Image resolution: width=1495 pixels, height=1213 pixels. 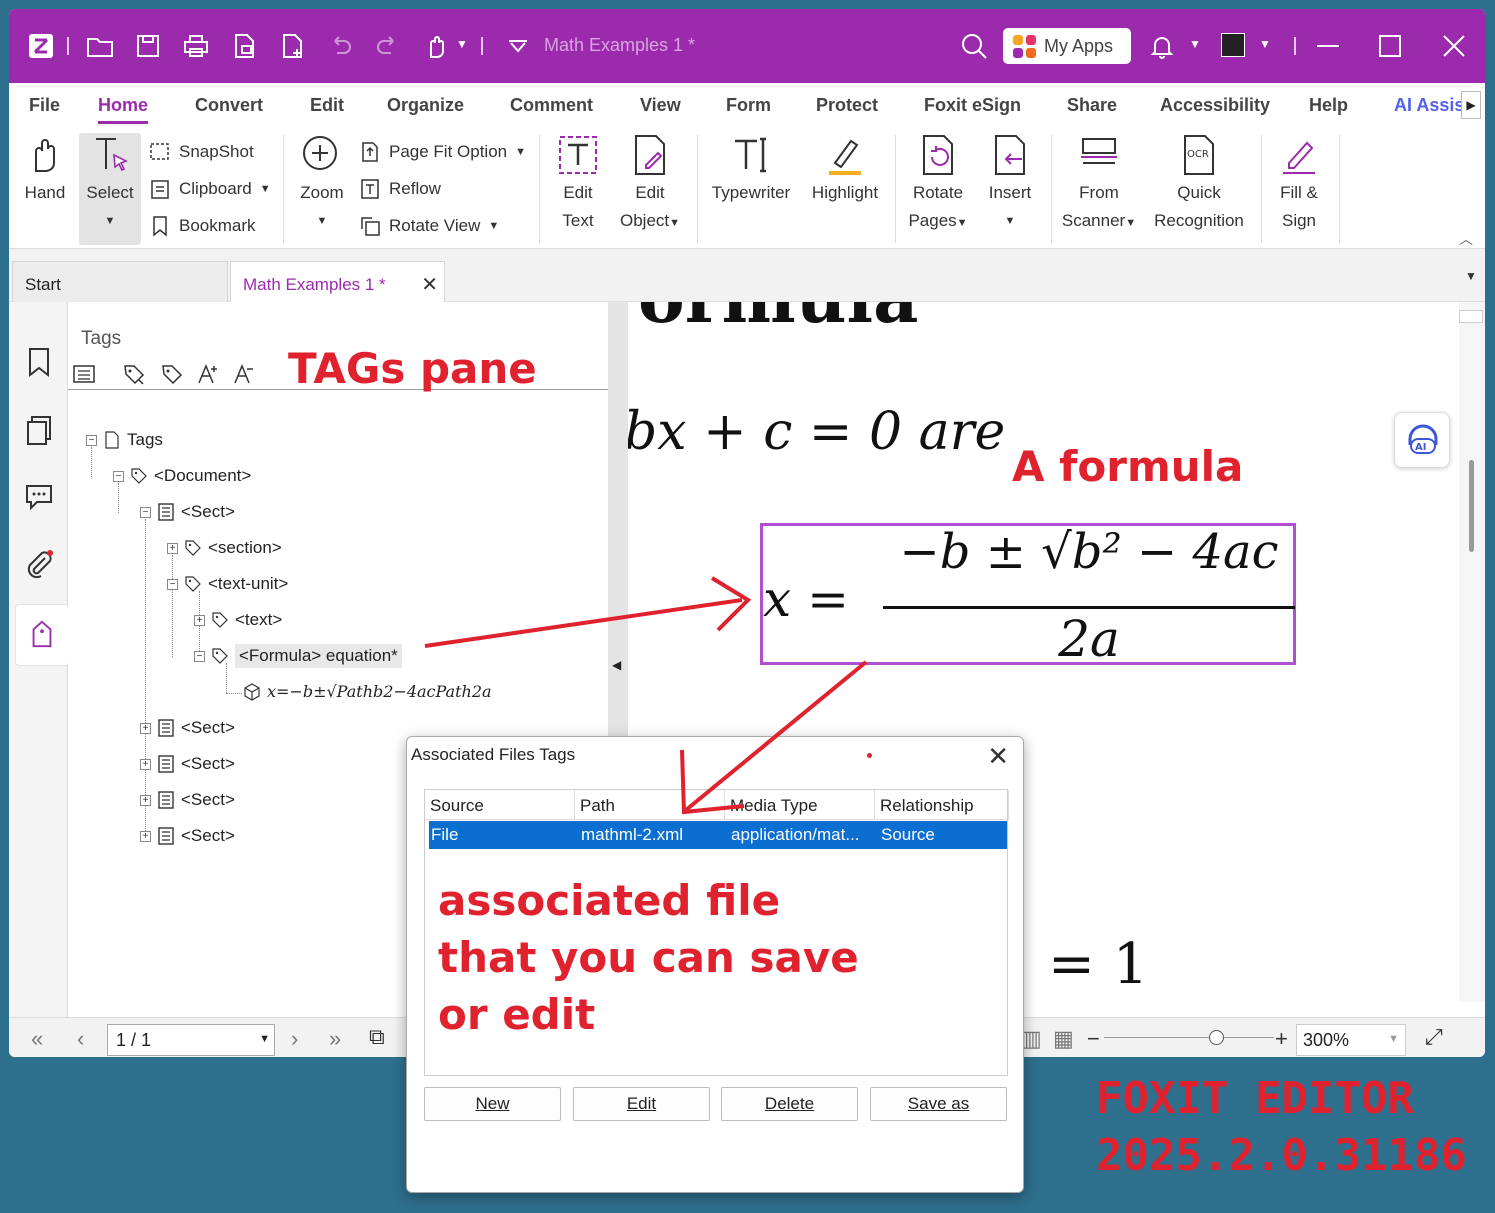 I want to click on formula-selection-box: x = −b ± √b² − 4ac 2a, so click(x=1028, y=595).